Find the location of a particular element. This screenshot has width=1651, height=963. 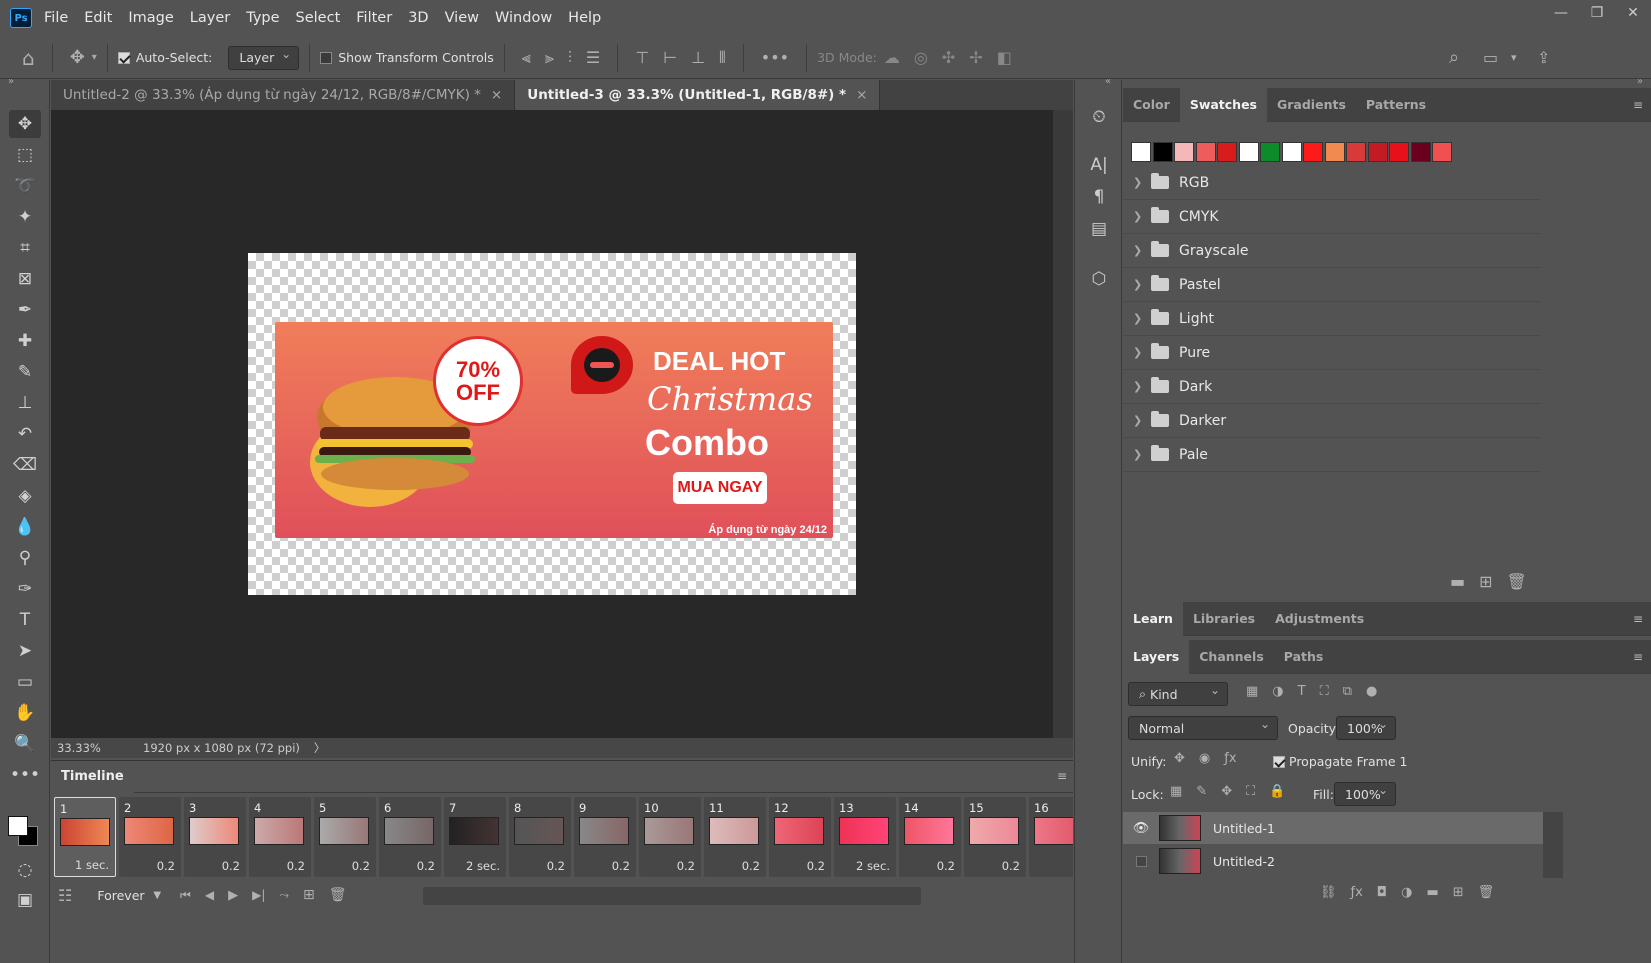

tab-paths: Paths is located at coordinates (1304, 657).